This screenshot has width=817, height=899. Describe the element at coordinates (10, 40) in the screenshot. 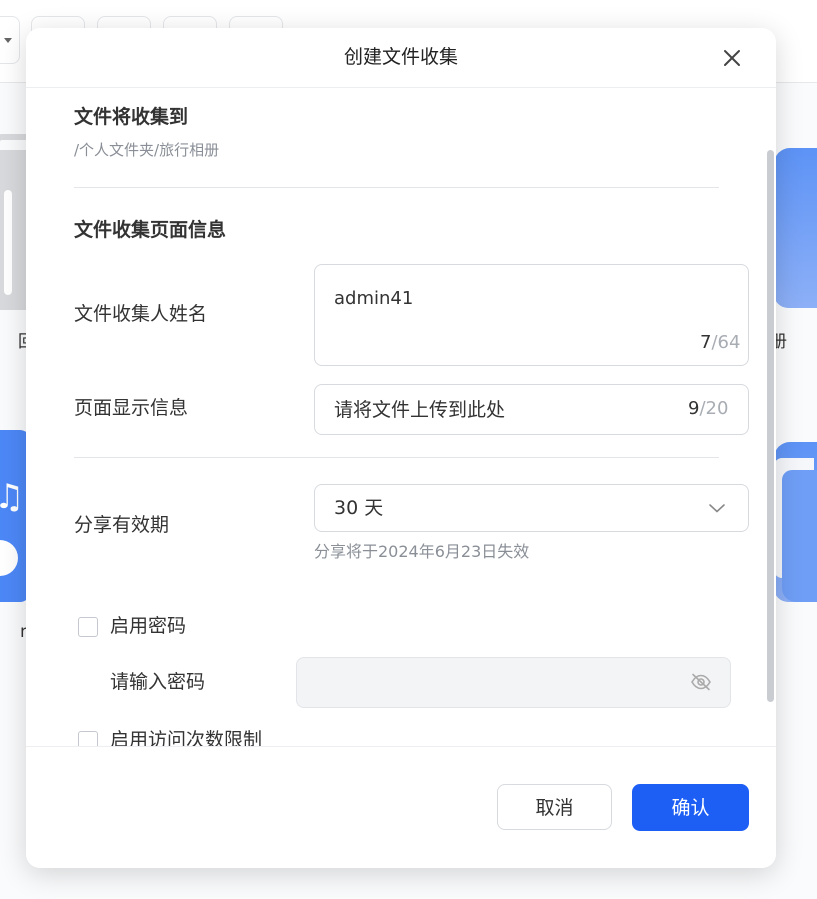

I see `background-view-dropdown` at that location.